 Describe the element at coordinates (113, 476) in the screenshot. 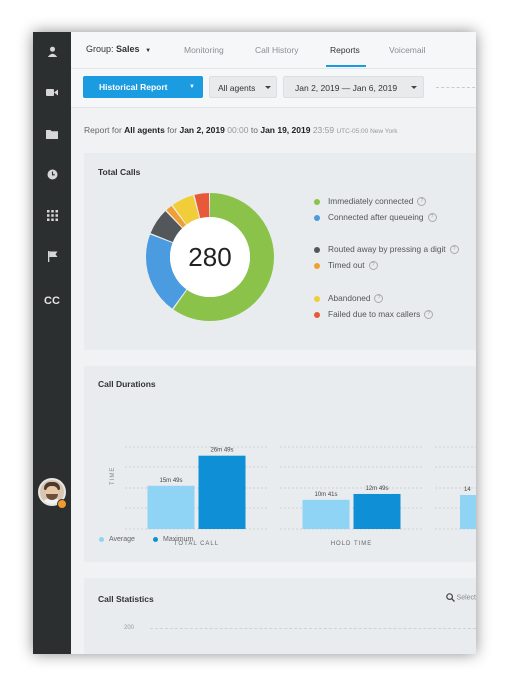

I see `y-axis-label: TIME` at that location.